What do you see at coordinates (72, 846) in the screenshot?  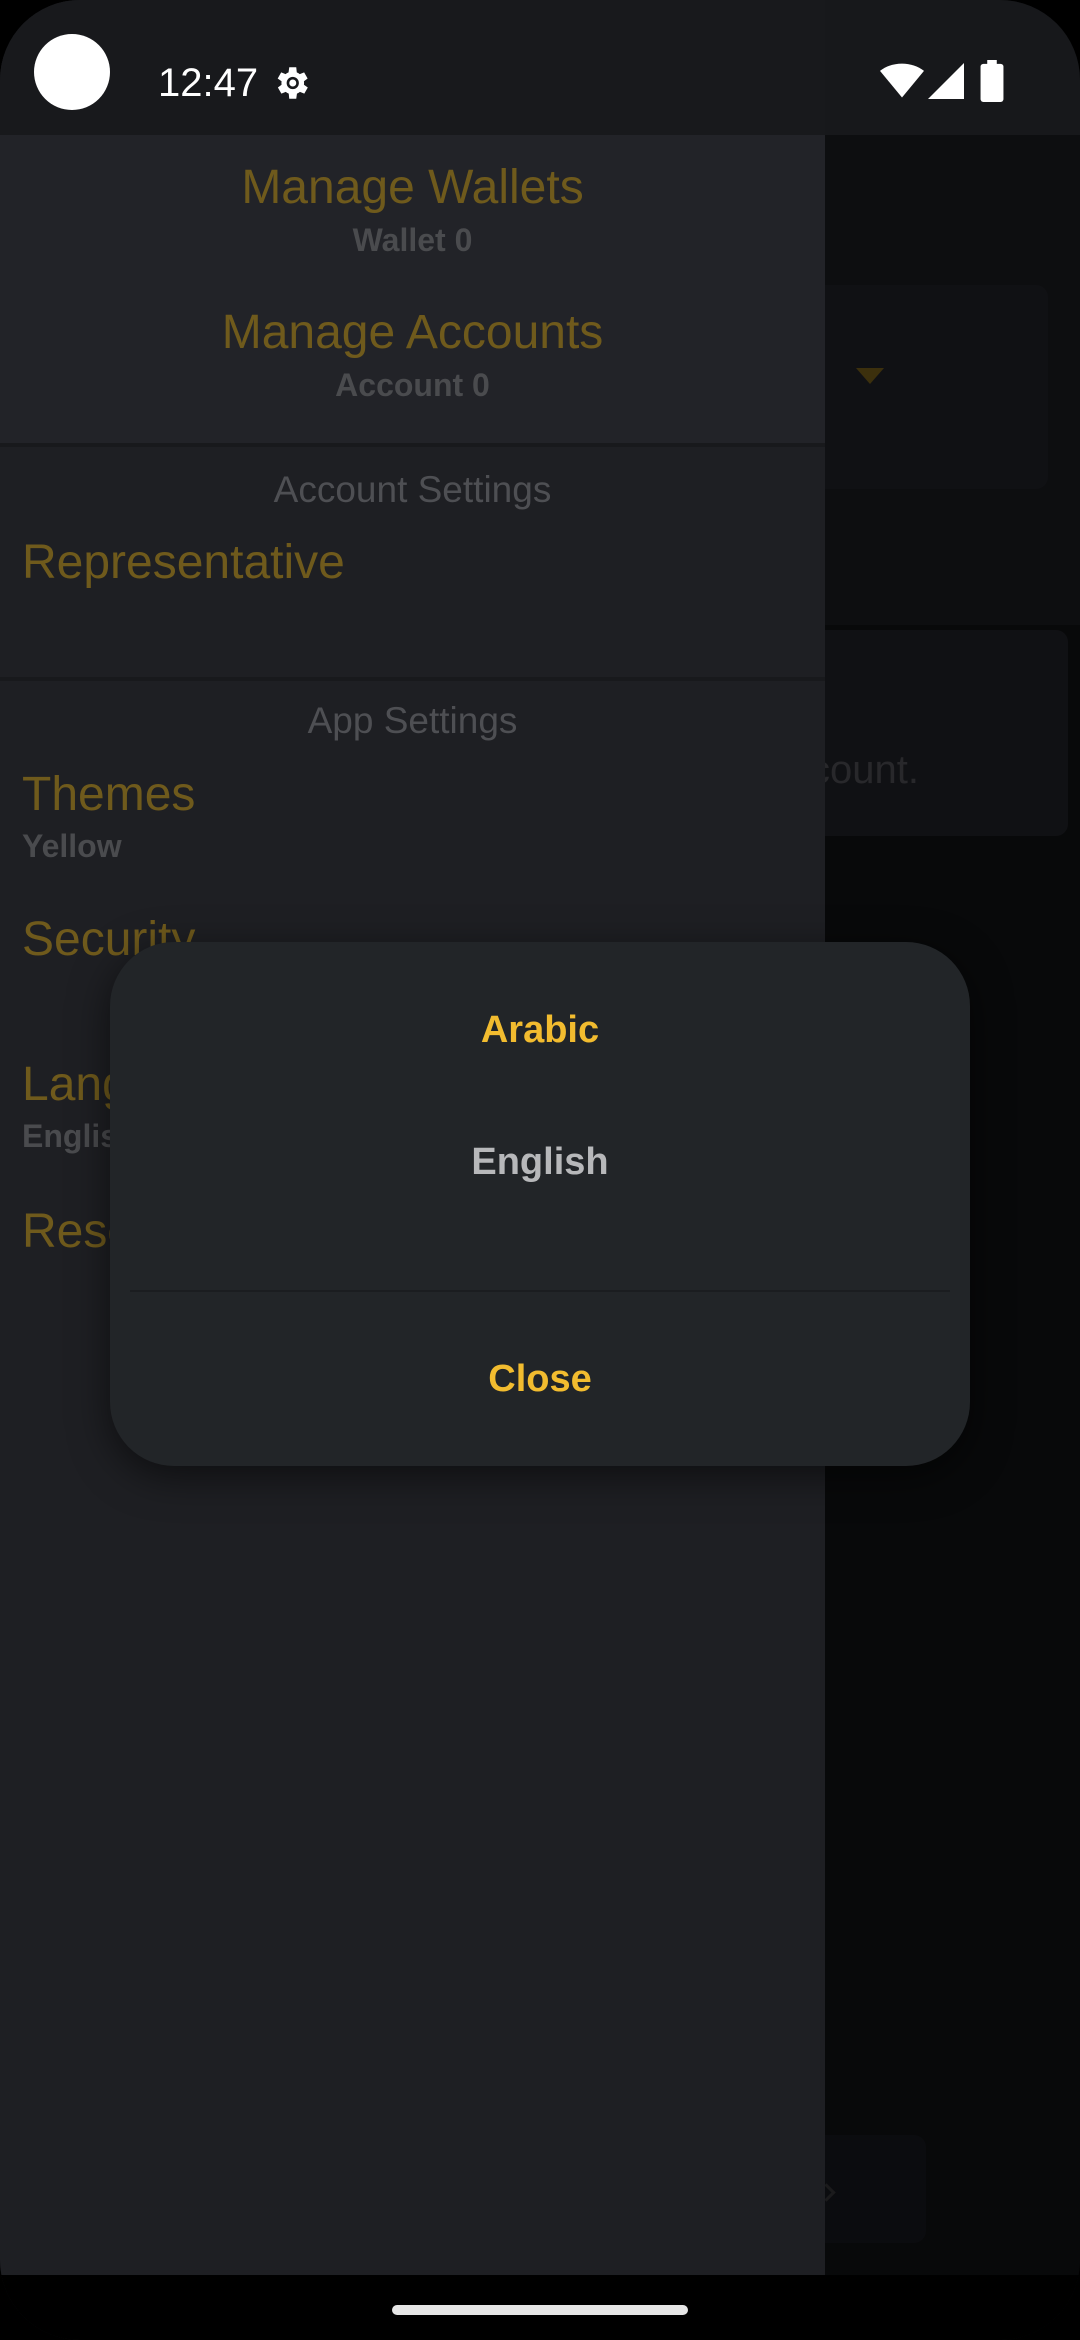 I see `themes-value: Yellow` at bounding box center [72, 846].